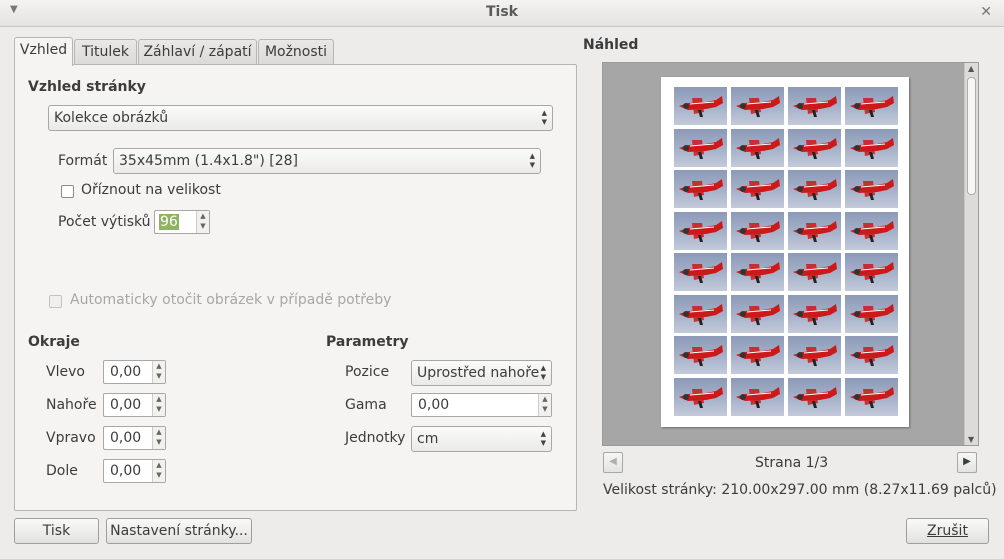 This screenshot has height=559, width=1004. What do you see at coordinates (105, 52) in the screenshot?
I see `tab-titulek: Titulek` at bounding box center [105, 52].